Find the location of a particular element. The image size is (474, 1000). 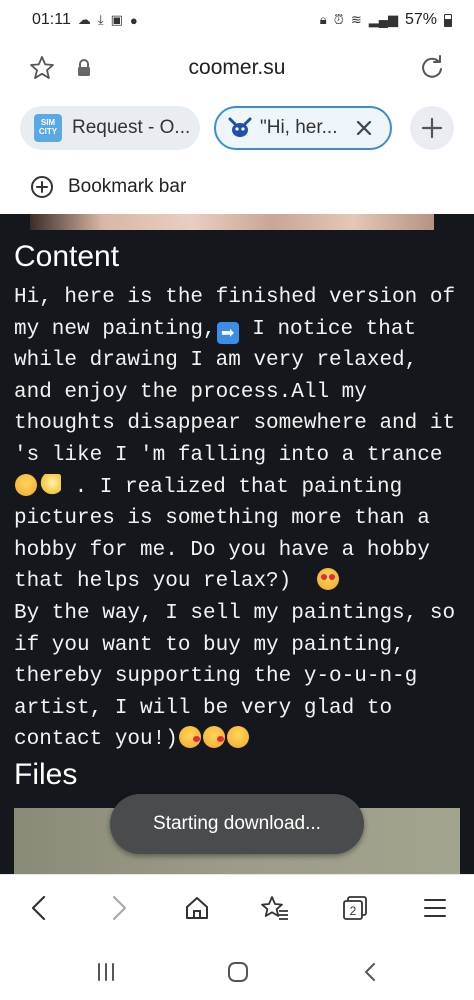

post-line: By the way, I sell my paintings, so is located at coordinates (235, 613).